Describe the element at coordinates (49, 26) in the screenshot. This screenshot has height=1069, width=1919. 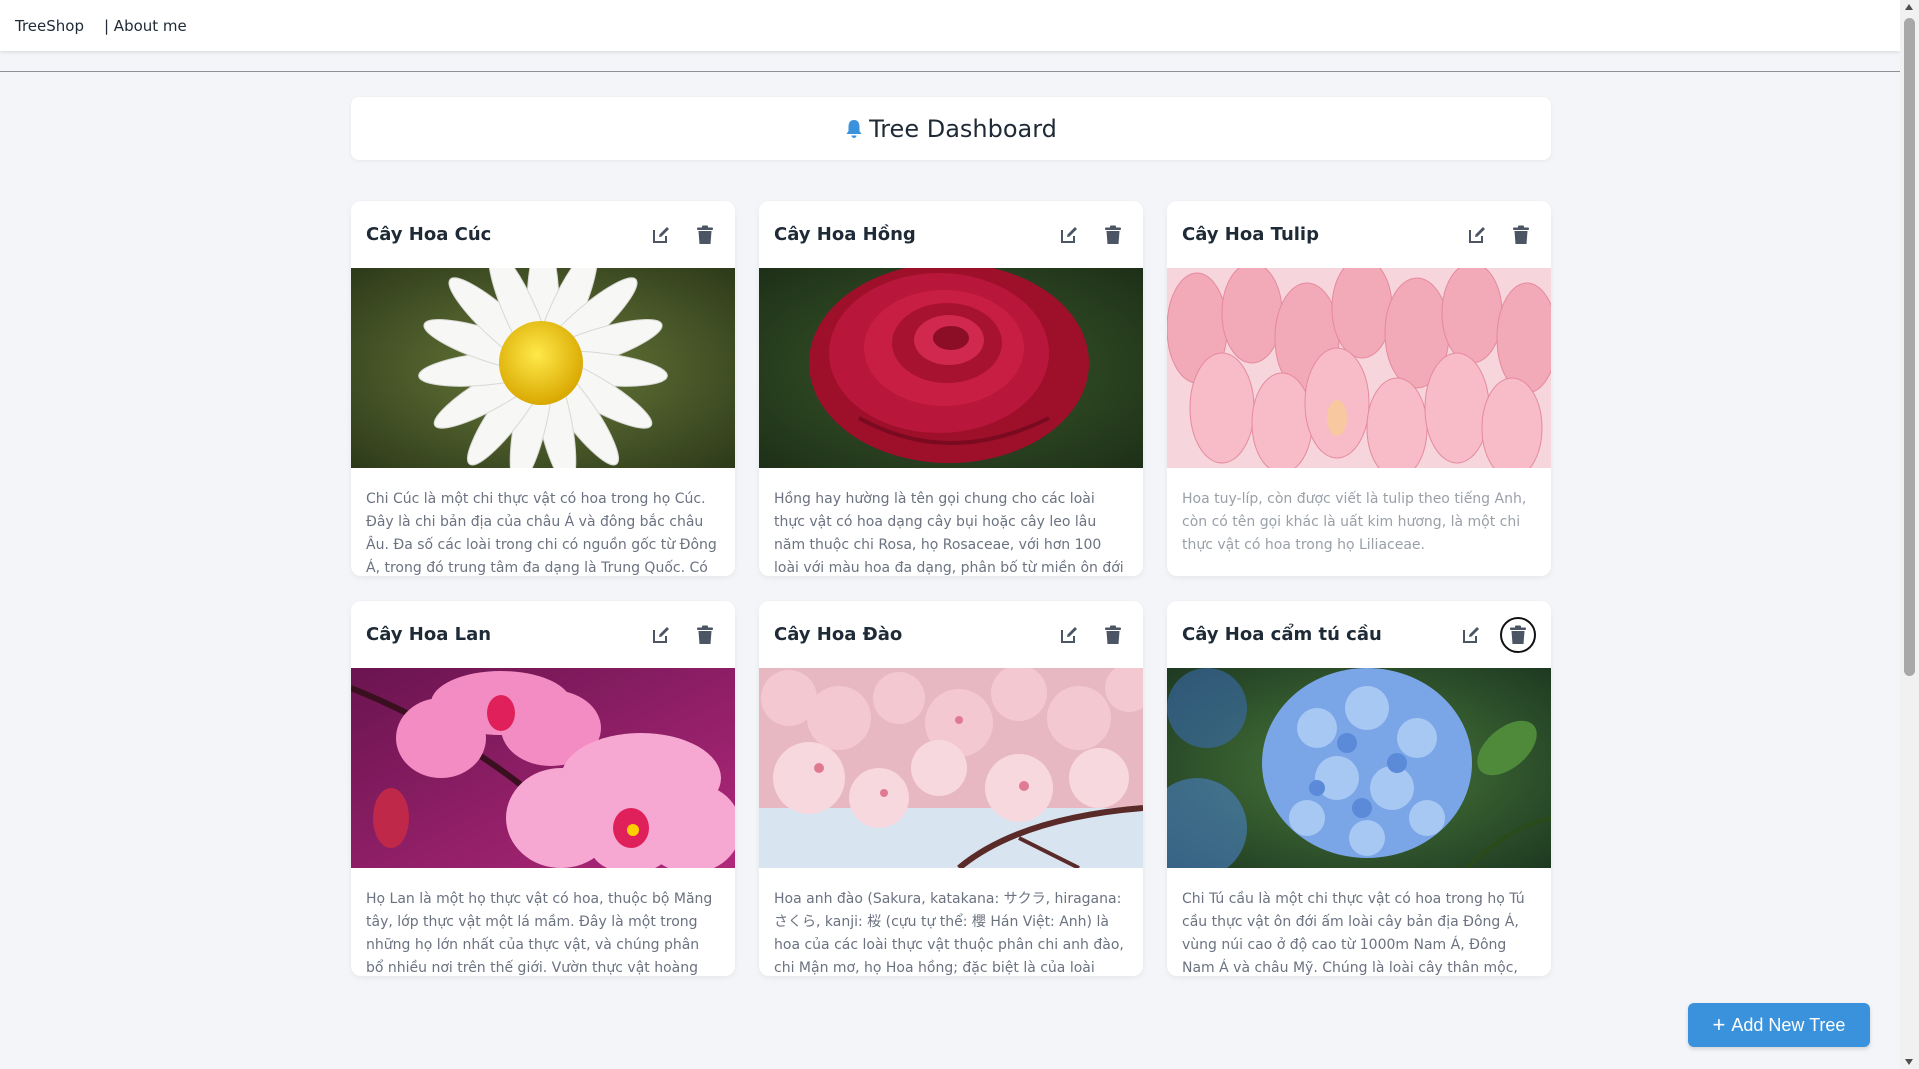
I see `brand-link: TreeShop` at that location.